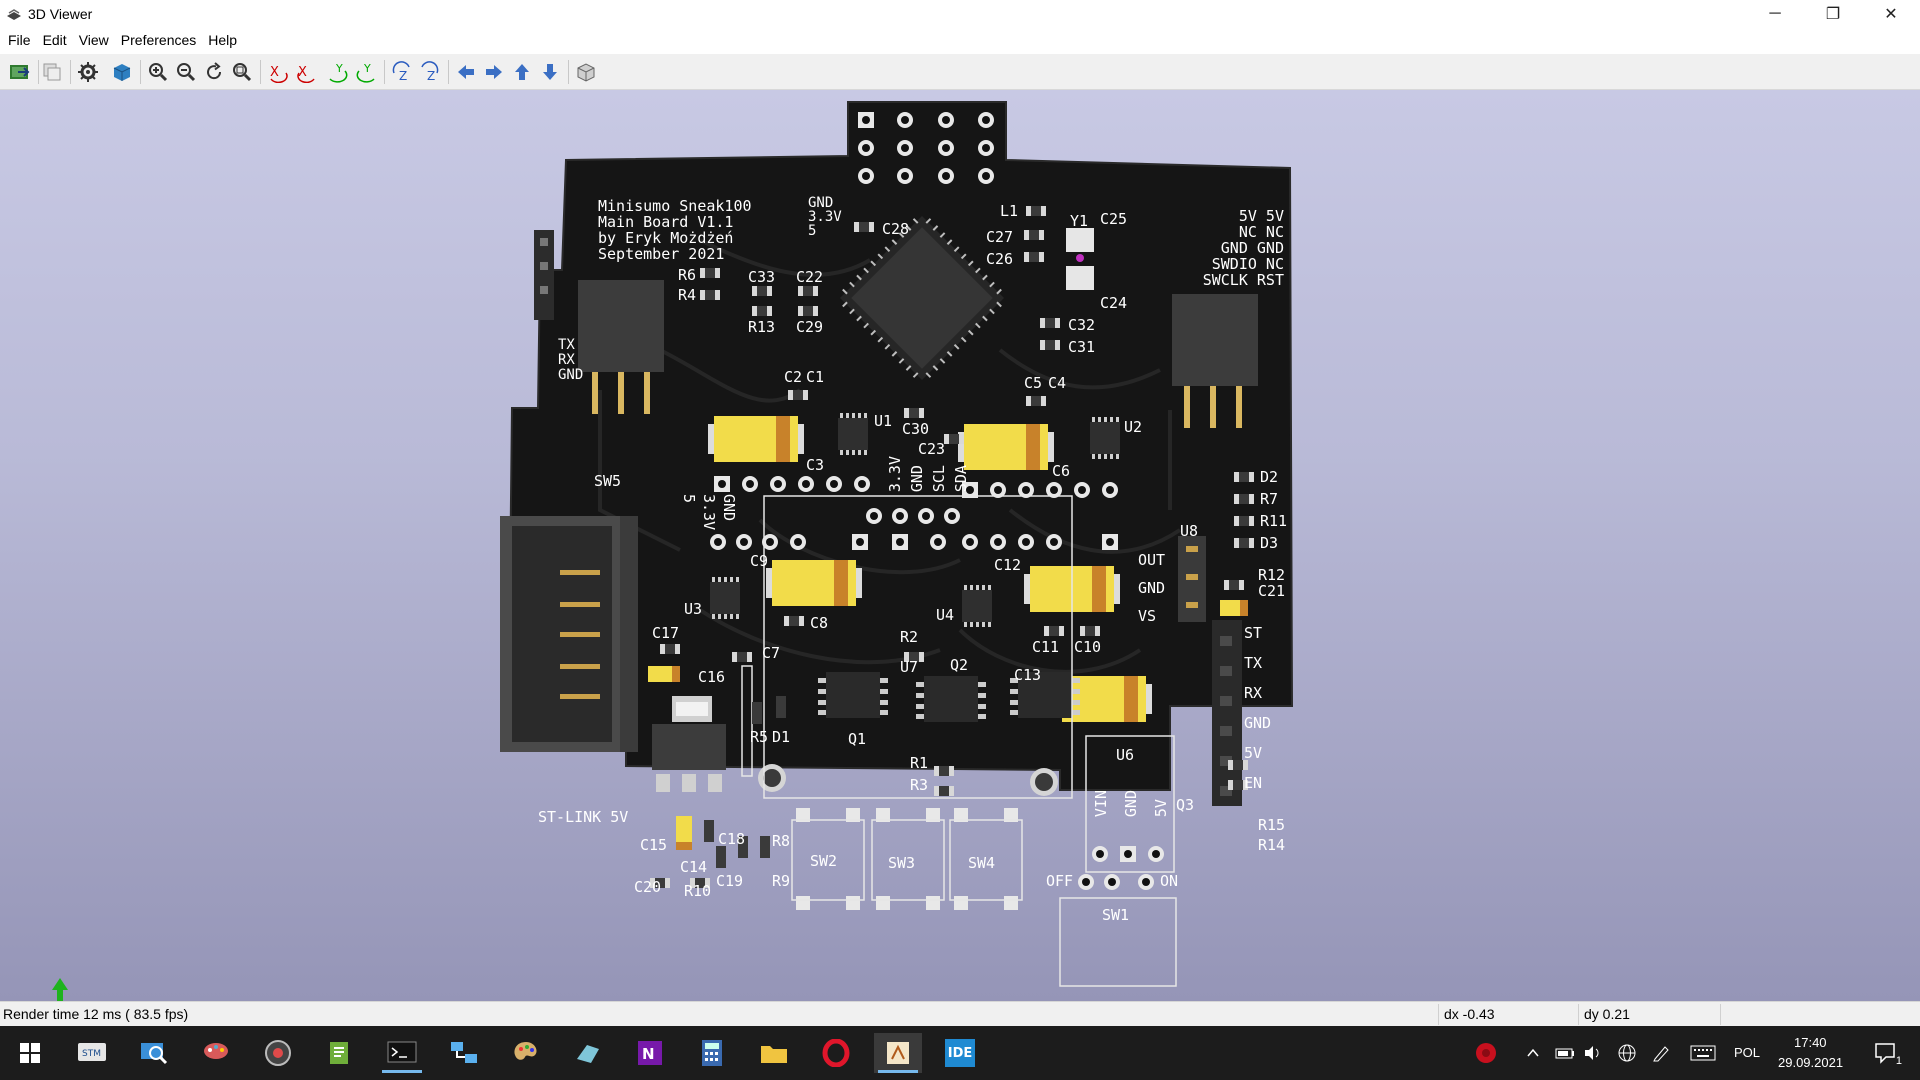 The image size is (1920, 1080). I want to click on minimize-button: ─, so click(1775, 14).